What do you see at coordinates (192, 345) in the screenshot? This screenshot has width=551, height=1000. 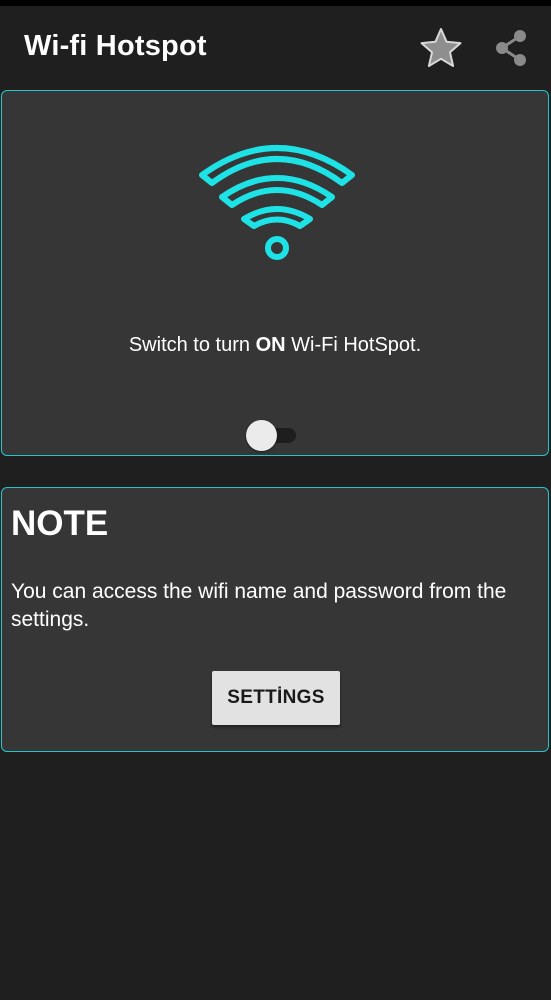 I see `switch-text-before: Switch to turn` at bounding box center [192, 345].